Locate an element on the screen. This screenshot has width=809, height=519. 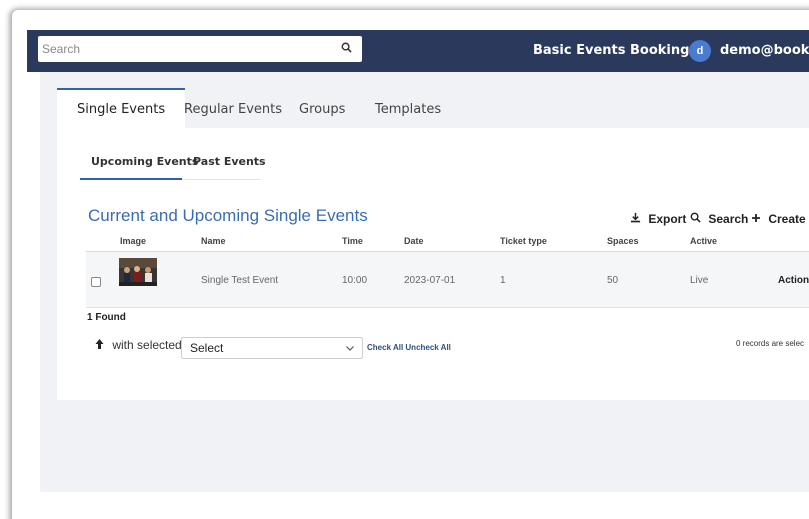
plus-icon is located at coordinates (757, 219).